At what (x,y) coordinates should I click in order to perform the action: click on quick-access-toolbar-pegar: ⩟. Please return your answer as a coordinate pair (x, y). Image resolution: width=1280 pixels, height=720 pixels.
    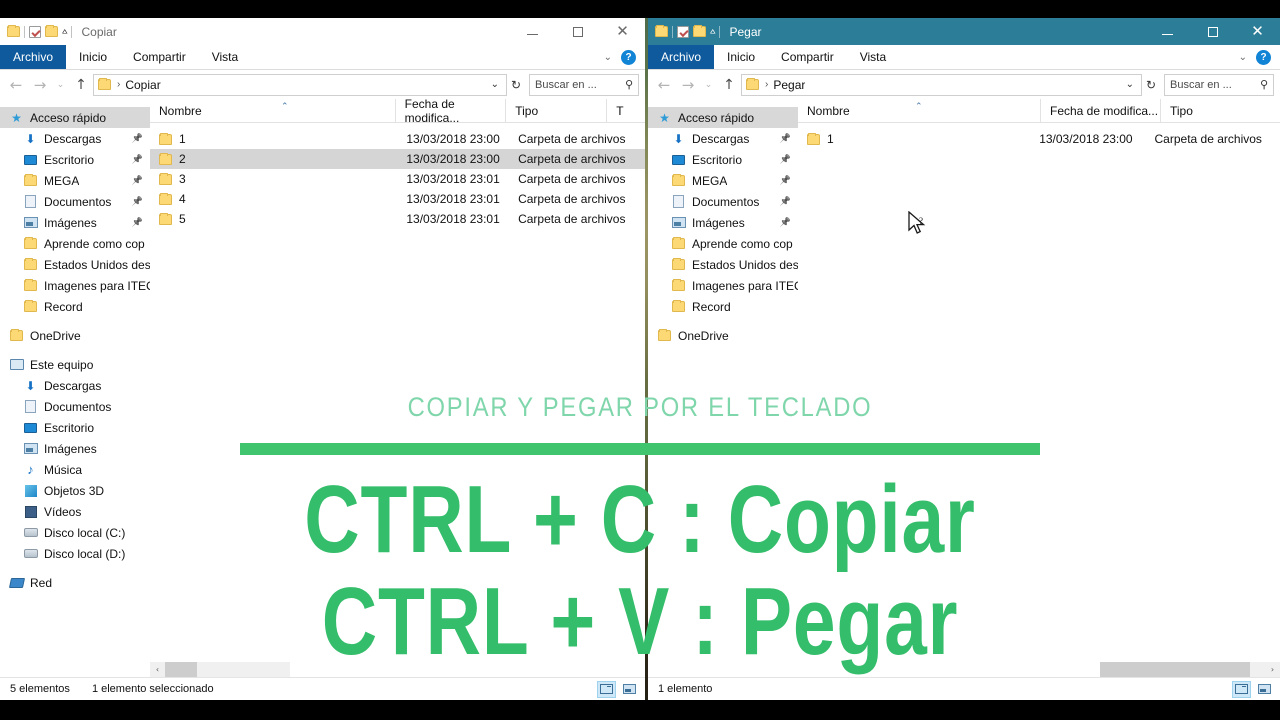
    Looking at the image, I should click on (684, 31).